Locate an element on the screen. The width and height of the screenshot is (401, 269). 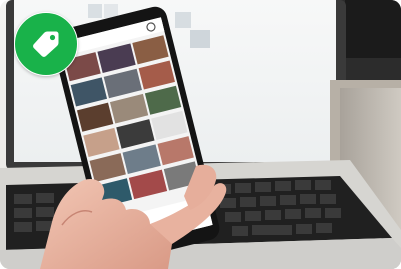
tag-icon-badge is located at coordinates (46, 44).